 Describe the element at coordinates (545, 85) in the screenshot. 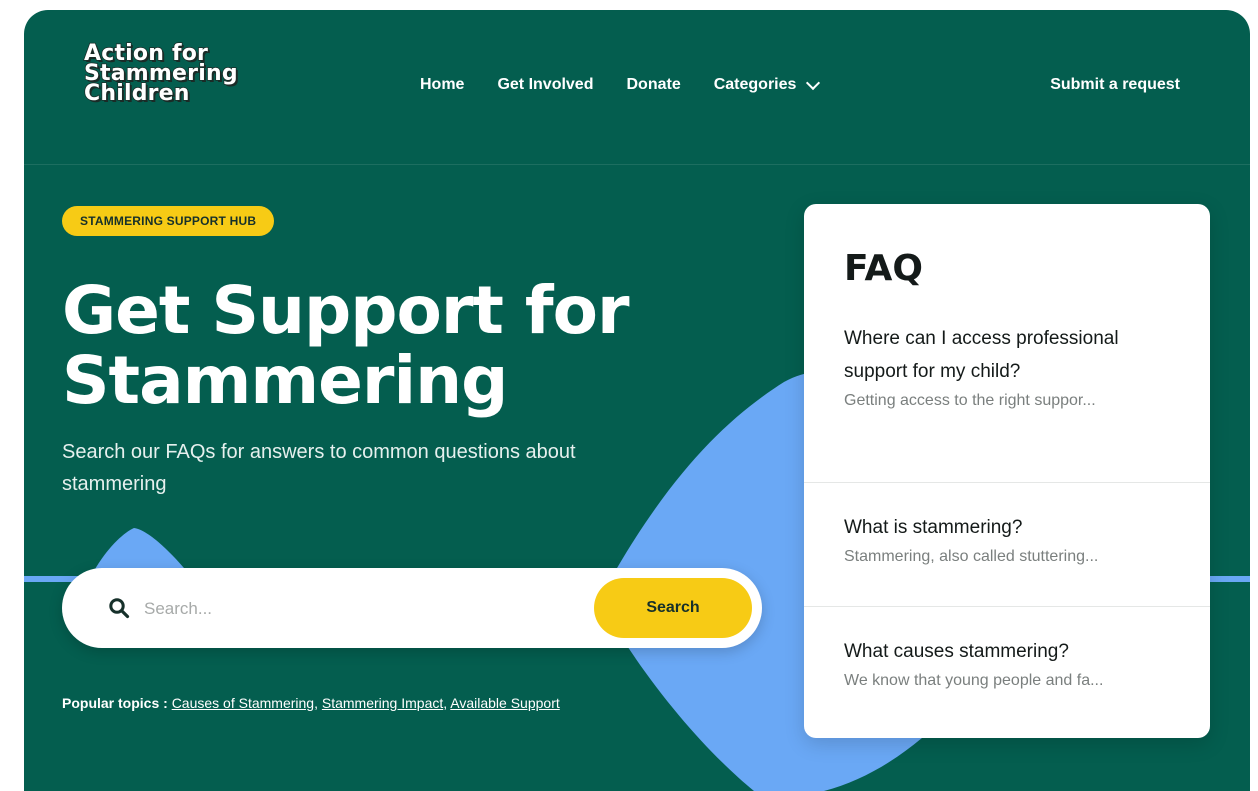

I see `nav-get-involved: Get Involved` at that location.